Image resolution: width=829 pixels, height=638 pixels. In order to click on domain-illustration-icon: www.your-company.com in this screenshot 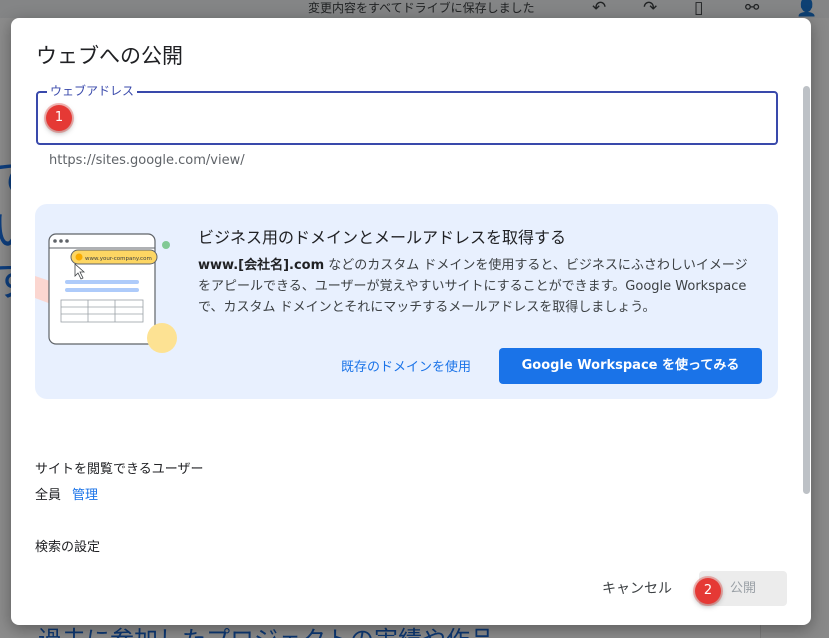, I will do `click(106, 293)`.